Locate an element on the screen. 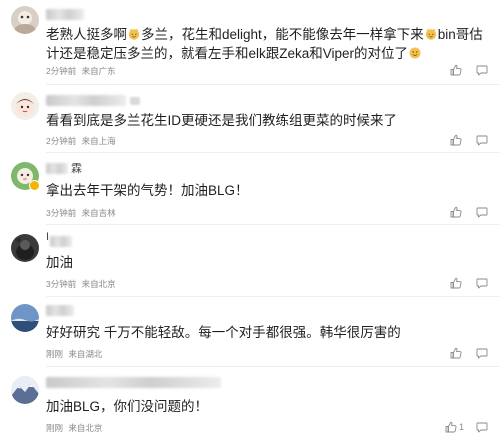 The image size is (500, 440). comment-location: 来自广东 is located at coordinates (98, 71).